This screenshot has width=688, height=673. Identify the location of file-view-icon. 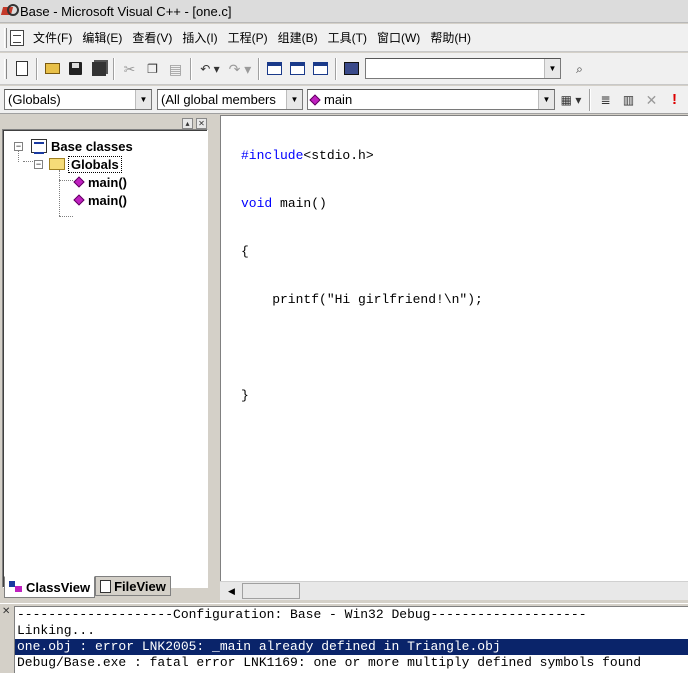
(106, 586).